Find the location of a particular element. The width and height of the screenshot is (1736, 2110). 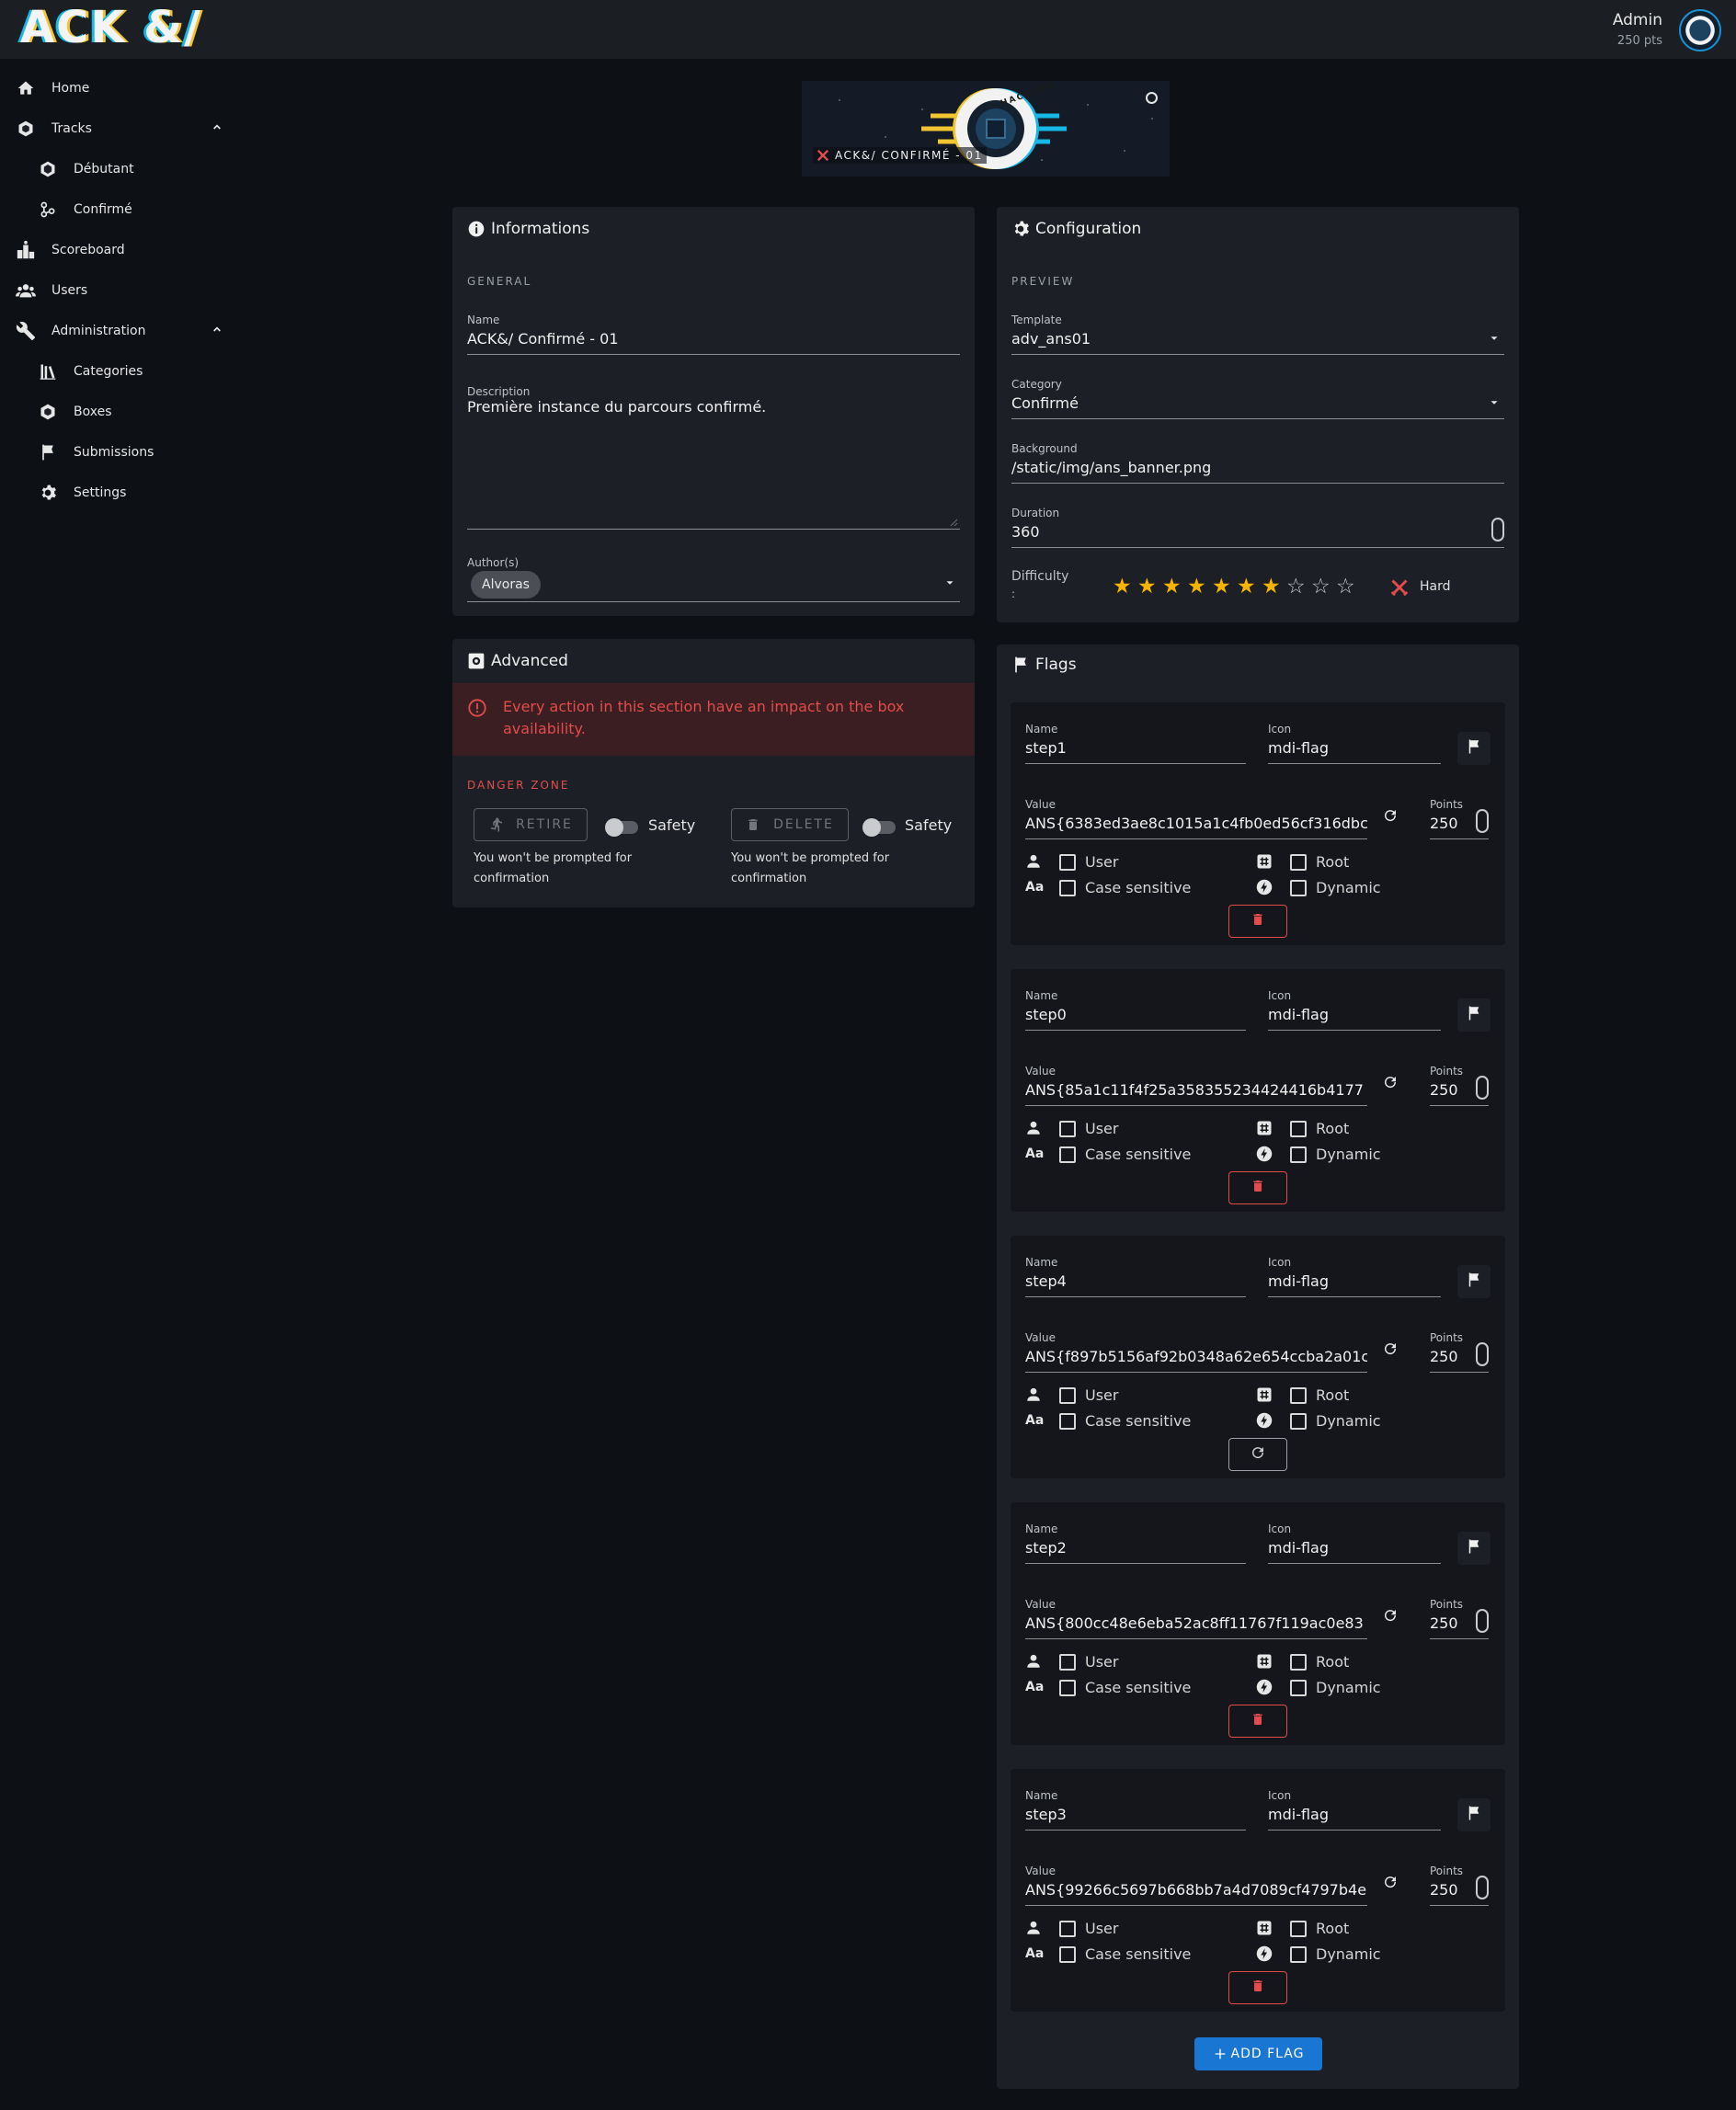

flag-value-input: ANS{99266c5697b668bb7a4d7089cf4797b4e is located at coordinates (1196, 1890).